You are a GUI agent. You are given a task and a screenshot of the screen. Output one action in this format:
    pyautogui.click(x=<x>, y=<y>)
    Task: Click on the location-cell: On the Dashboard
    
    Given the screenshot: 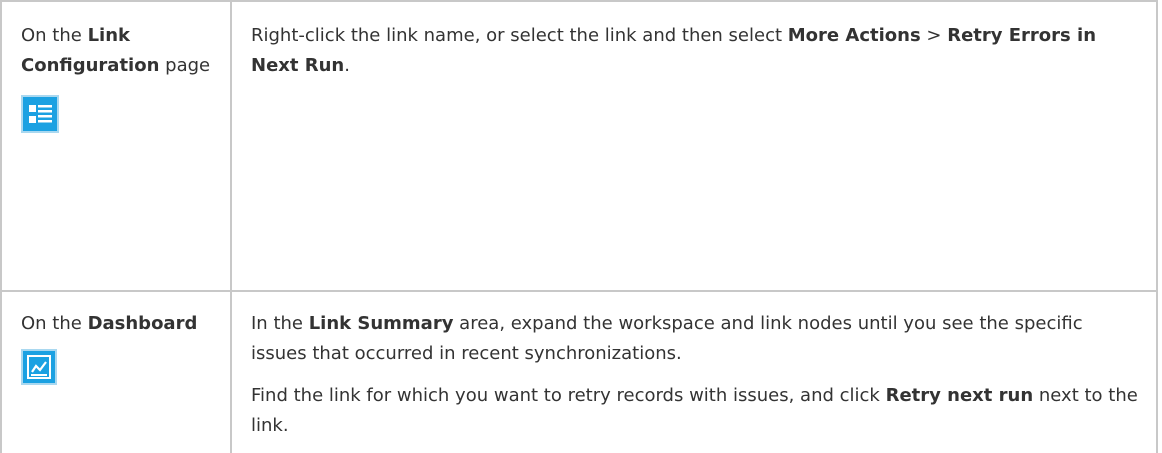 What is the action you would take?
    pyautogui.click(x=116, y=372)
    